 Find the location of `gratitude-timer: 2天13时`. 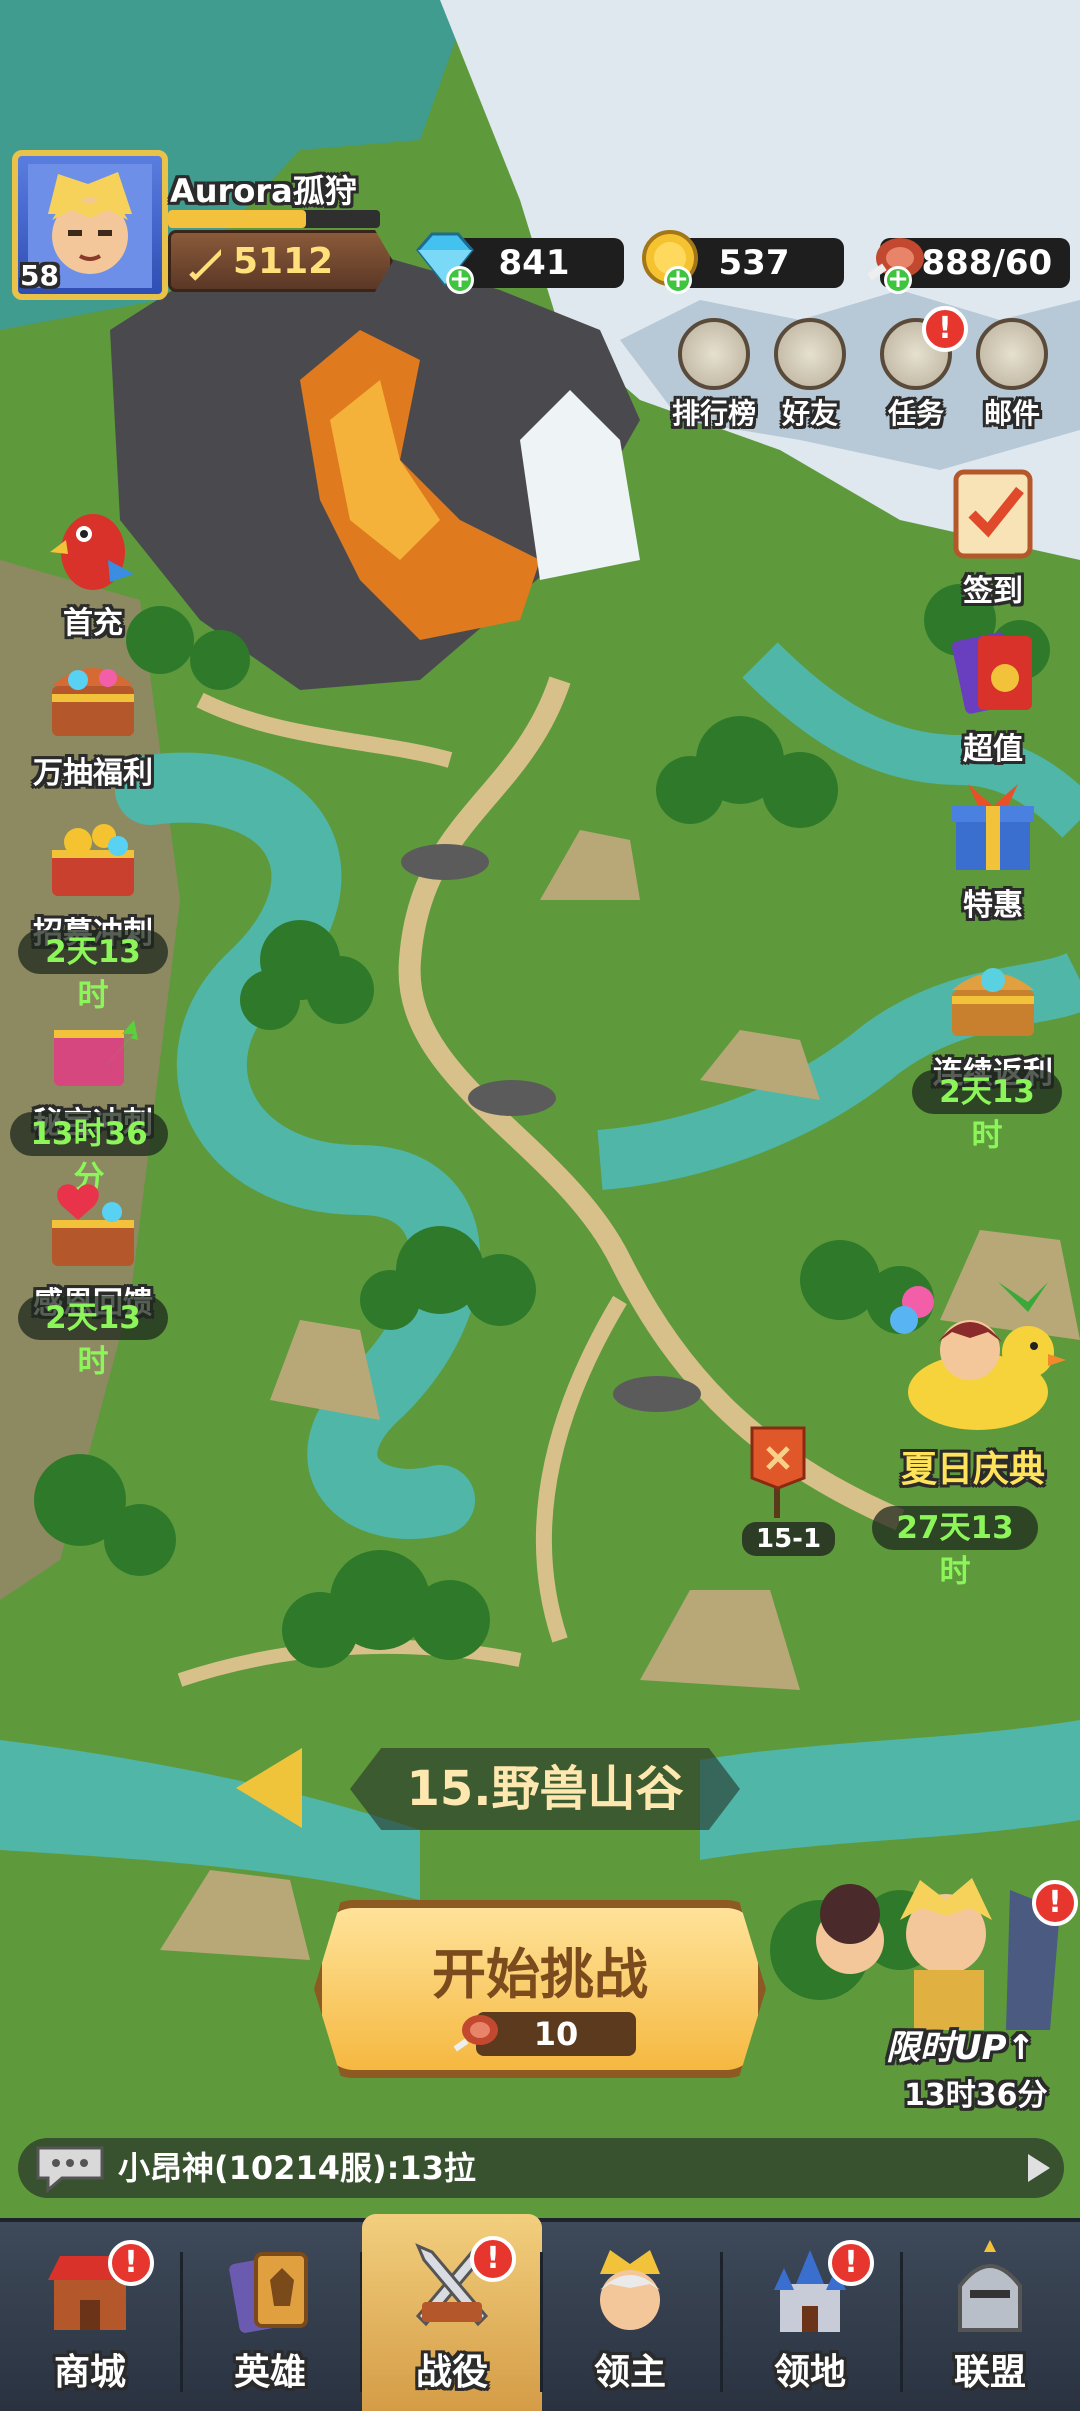

gratitude-timer: 2天13时 is located at coordinates (93, 1338).